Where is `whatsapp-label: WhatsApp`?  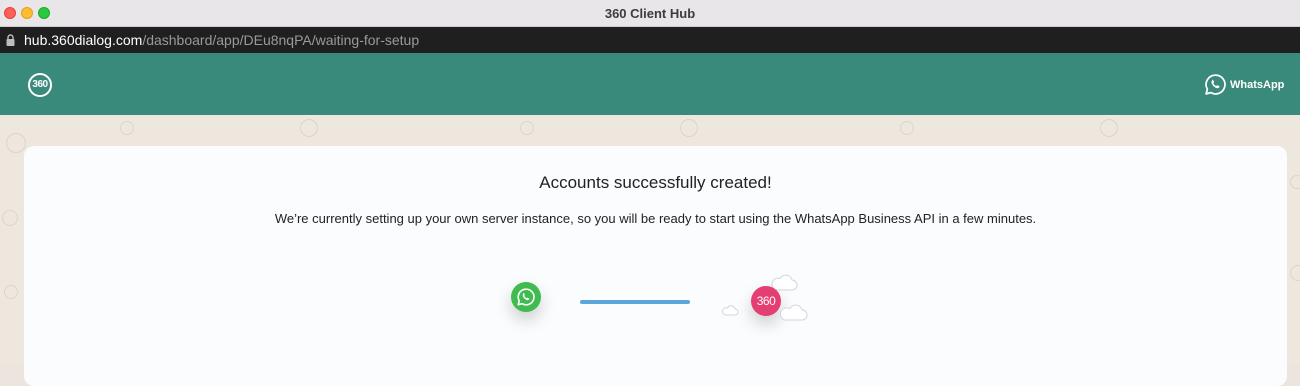
whatsapp-label: WhatsApp is located at coordinates (1257, 84).